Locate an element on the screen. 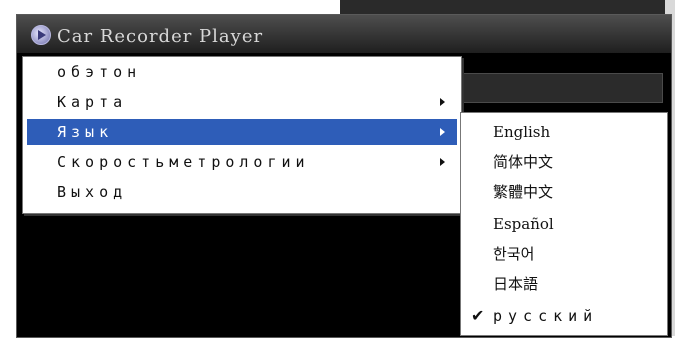  language-option-spanish: Español is located at coordinates (564, 224).